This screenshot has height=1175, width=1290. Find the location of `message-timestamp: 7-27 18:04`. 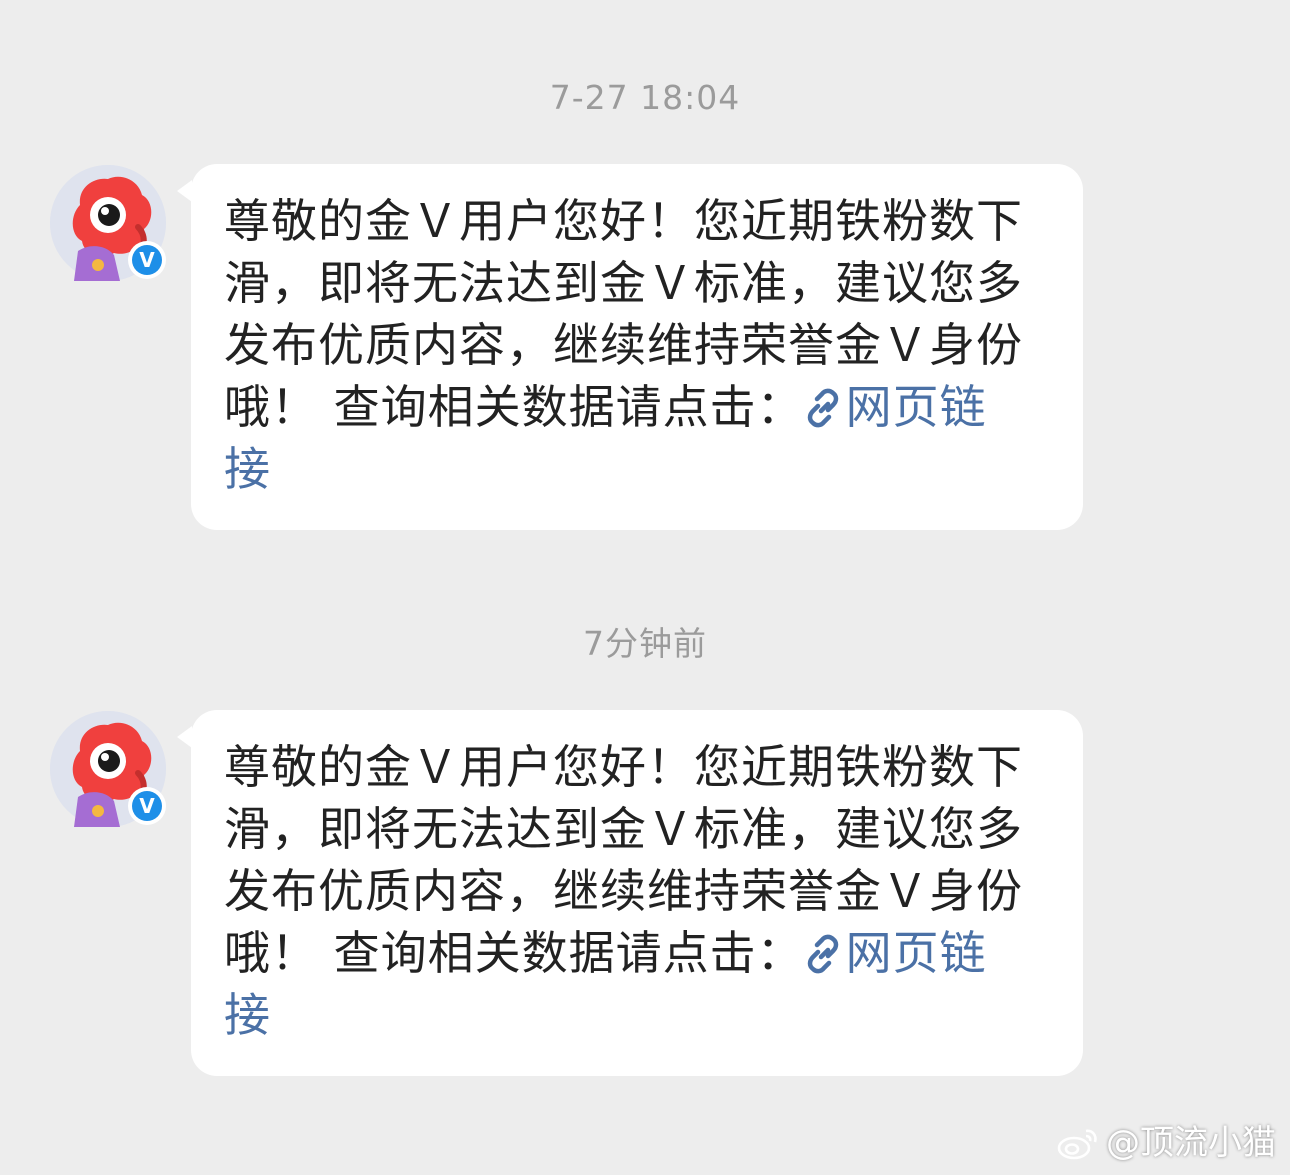

message-timestamp: 7-27 18:04 is located at coordinates (645, 97).